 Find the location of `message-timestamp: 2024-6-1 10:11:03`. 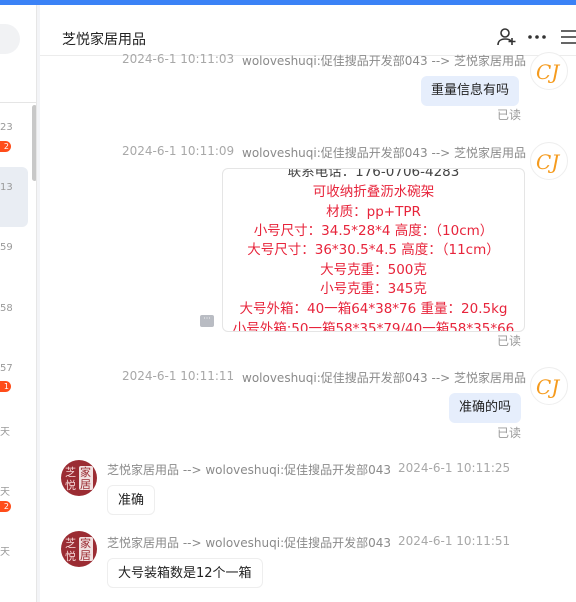

message-timestamp: 2024-6-1 10:11:03 is located at coordinates (178, 59).